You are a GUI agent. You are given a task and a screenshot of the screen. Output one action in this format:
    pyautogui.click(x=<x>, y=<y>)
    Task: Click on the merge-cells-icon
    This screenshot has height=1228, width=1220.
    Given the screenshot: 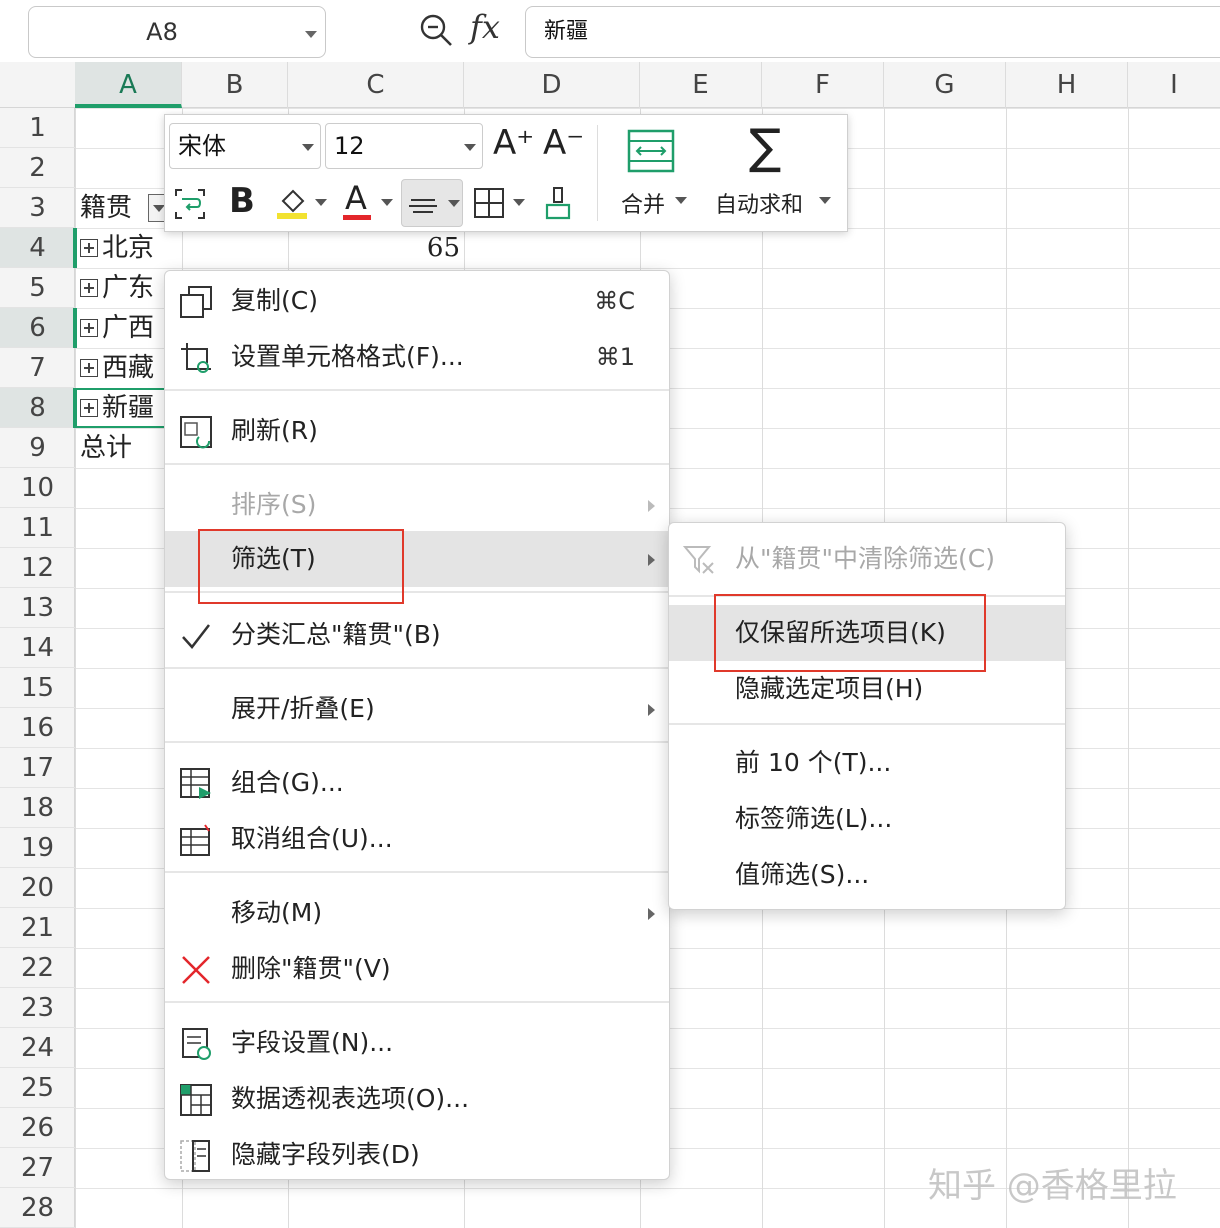 What is the action you would take?
    pyautogui.click(x=651, y=151)
    